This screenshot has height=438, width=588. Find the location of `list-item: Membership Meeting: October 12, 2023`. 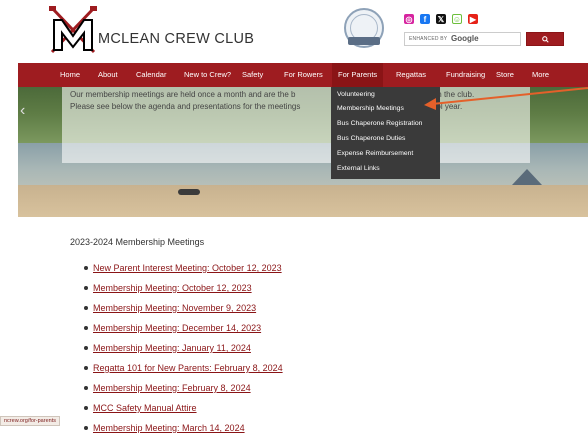

list-item: Membership Meeting: October 12, 2023 is located at coordinates (183, 288).